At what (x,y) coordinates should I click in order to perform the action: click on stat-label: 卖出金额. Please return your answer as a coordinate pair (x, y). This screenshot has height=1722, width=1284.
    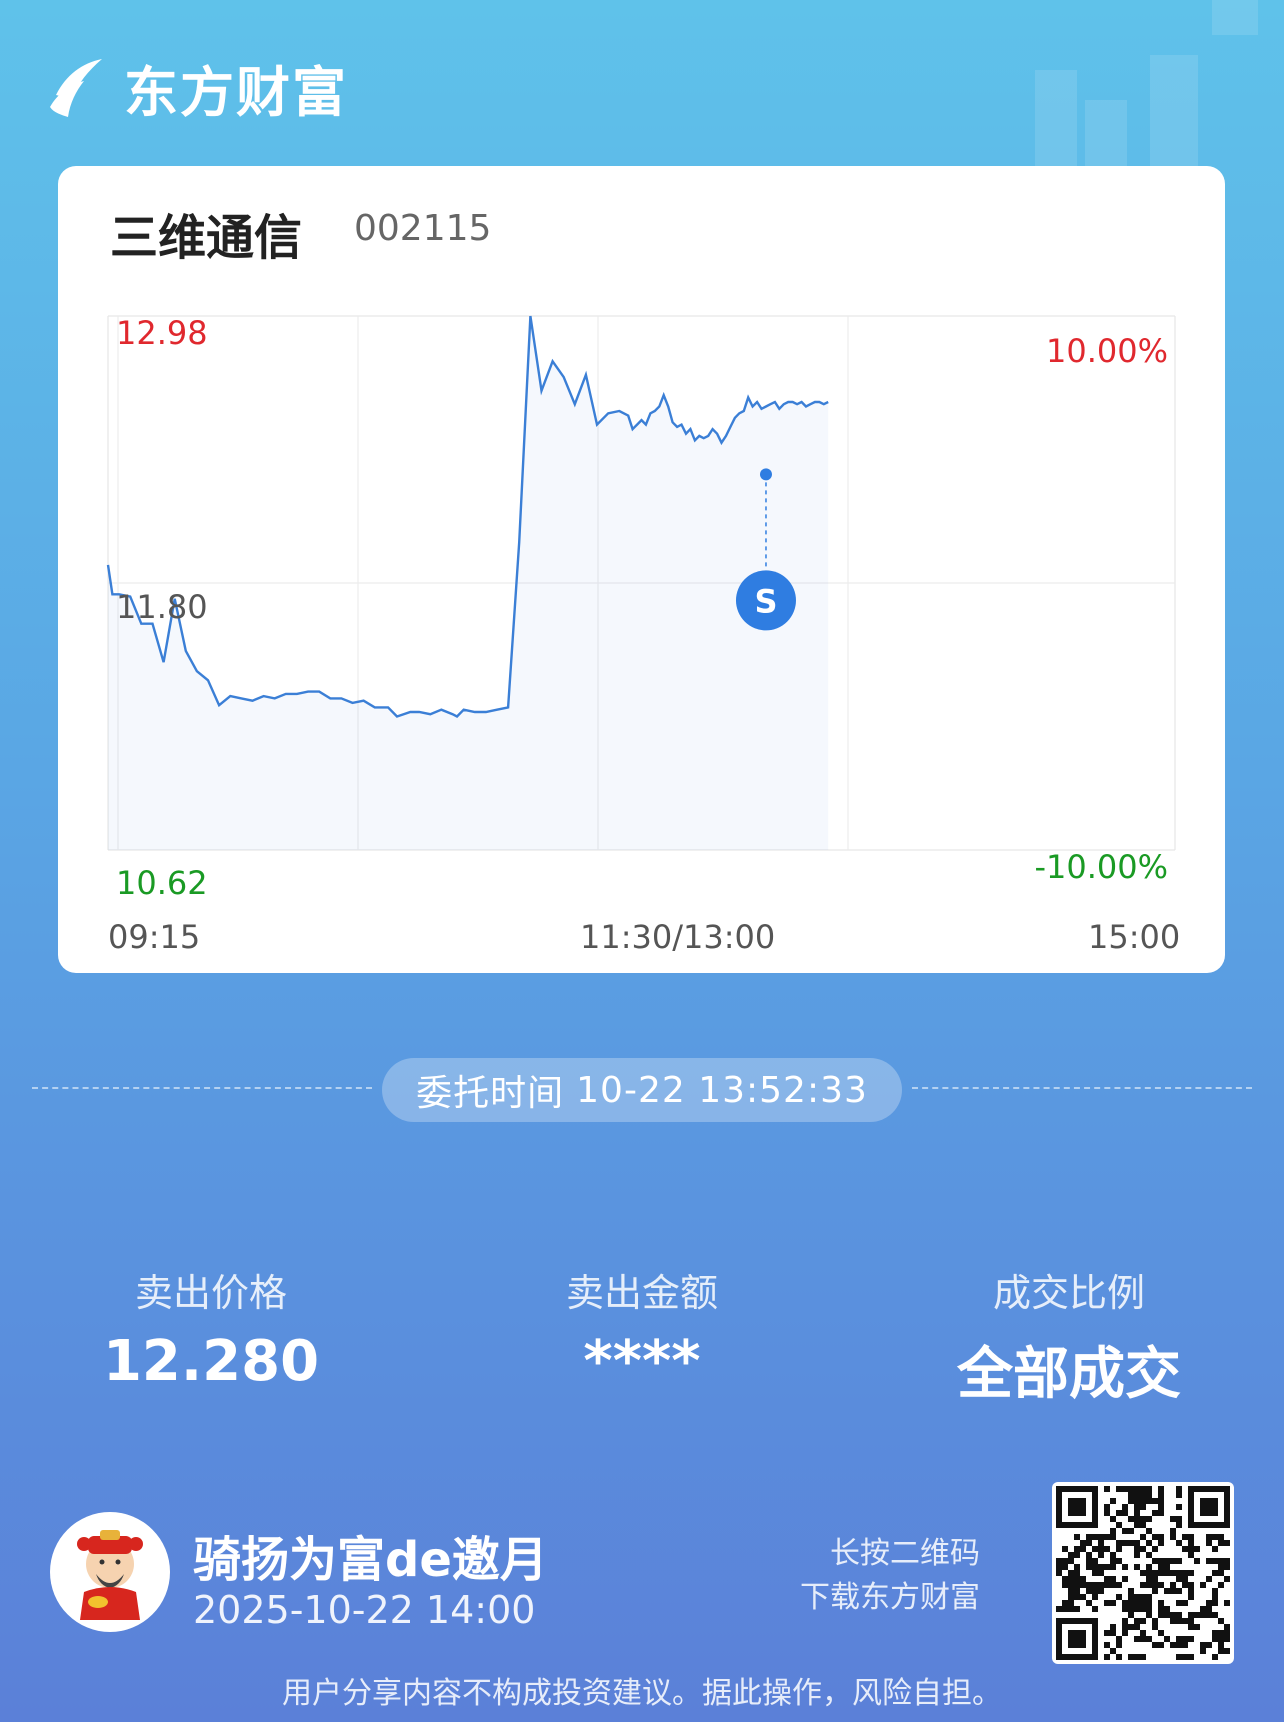
    Looking at the image, I should click on (641, 1293).